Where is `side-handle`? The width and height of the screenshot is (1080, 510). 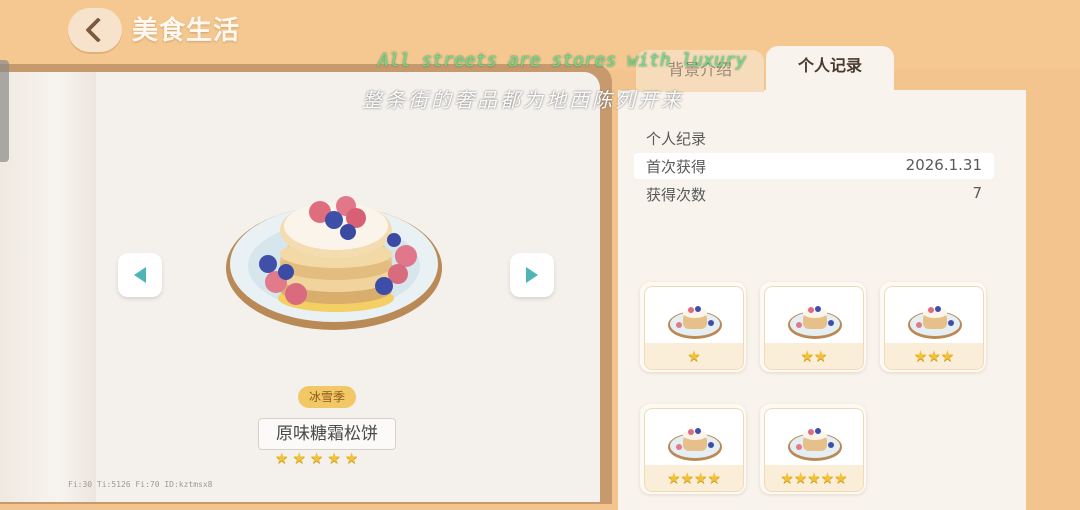 side-handle is located at coordinates (4, 111).